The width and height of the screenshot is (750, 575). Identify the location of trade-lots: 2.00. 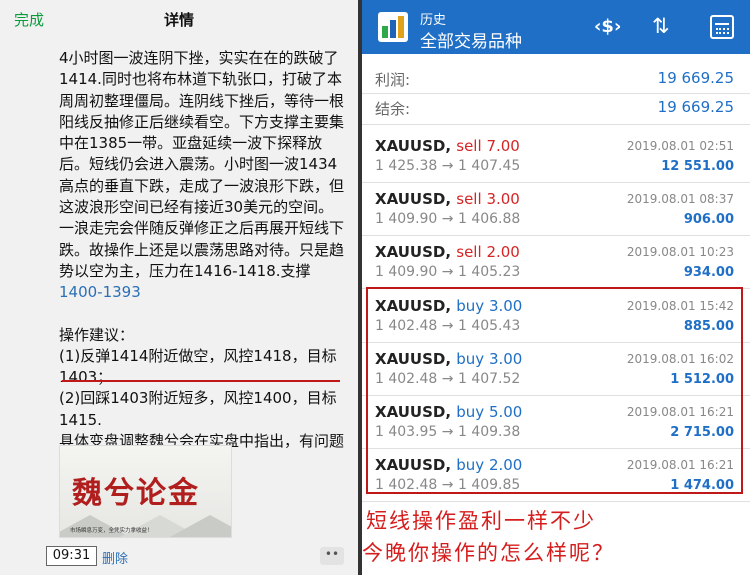
(503, 252).